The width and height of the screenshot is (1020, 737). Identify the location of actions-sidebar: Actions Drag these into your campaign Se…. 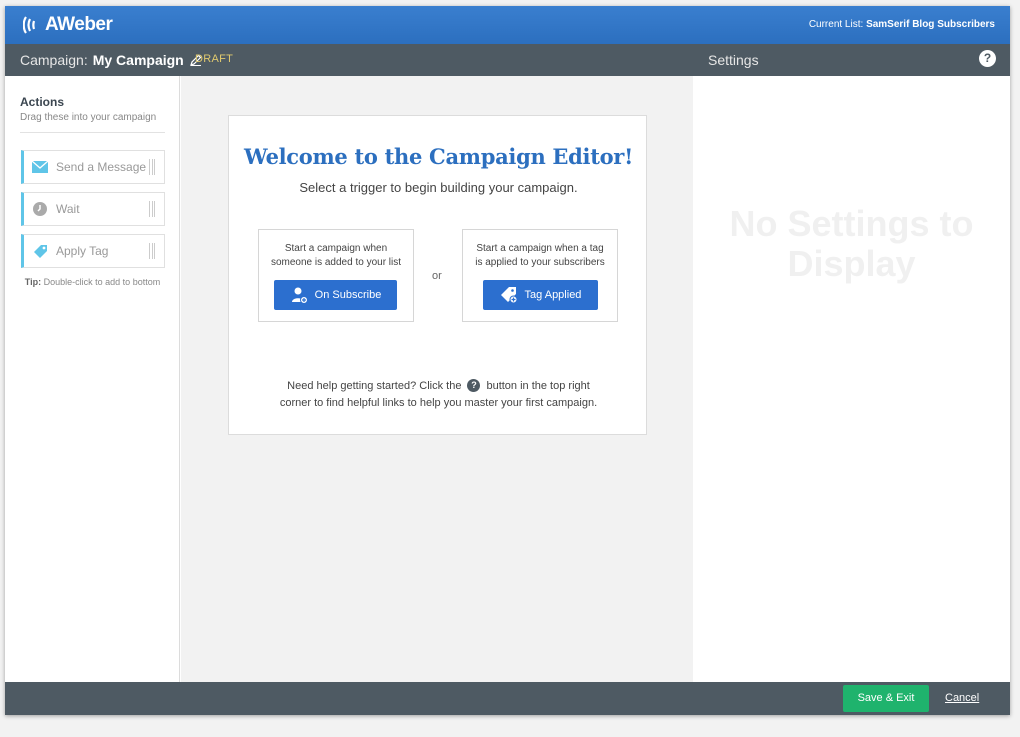
(92, 379).